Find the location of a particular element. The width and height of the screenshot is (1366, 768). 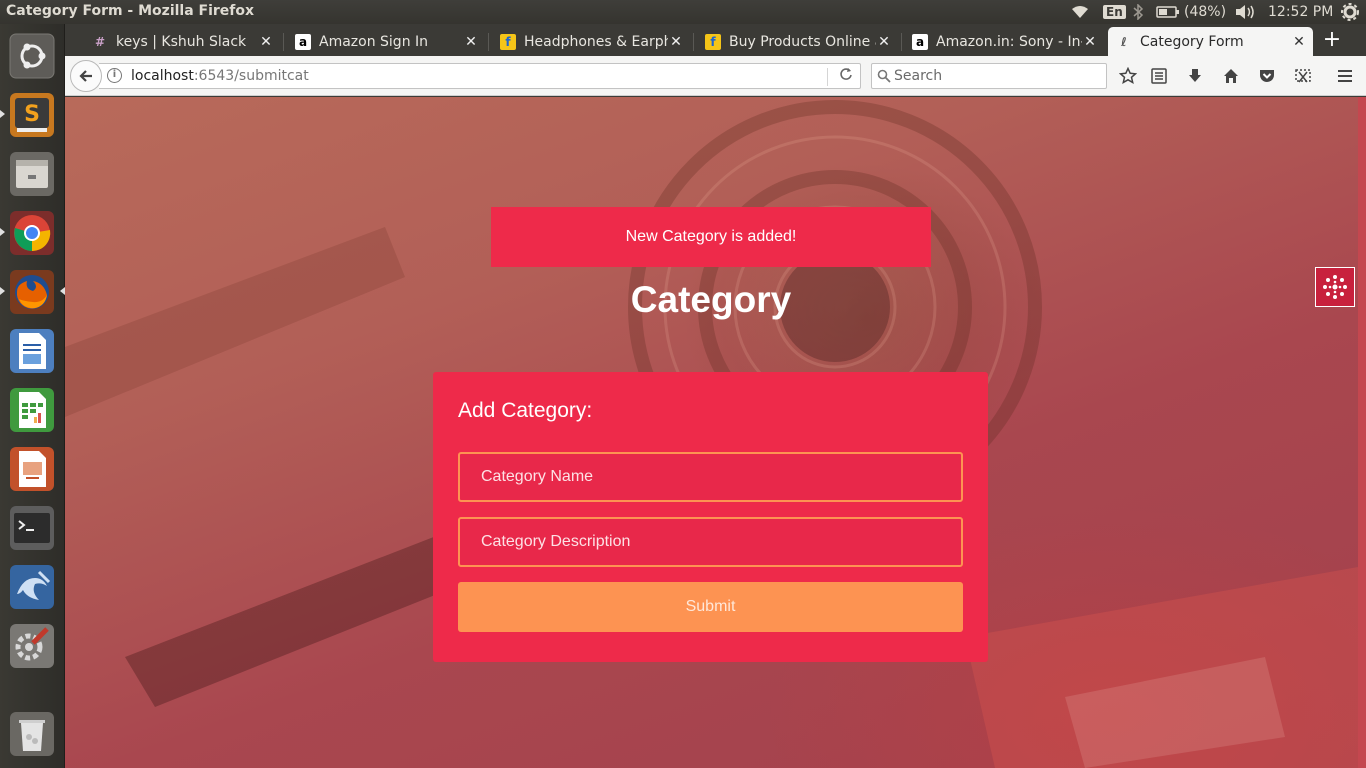

wifi-icon is located at coordinates (1080, 12).